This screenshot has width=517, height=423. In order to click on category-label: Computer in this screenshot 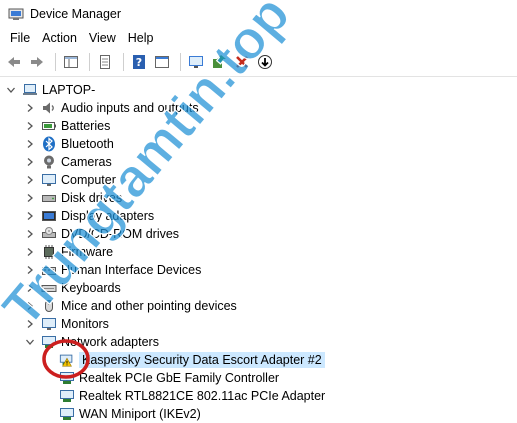, I will do `click(88, 180)`.